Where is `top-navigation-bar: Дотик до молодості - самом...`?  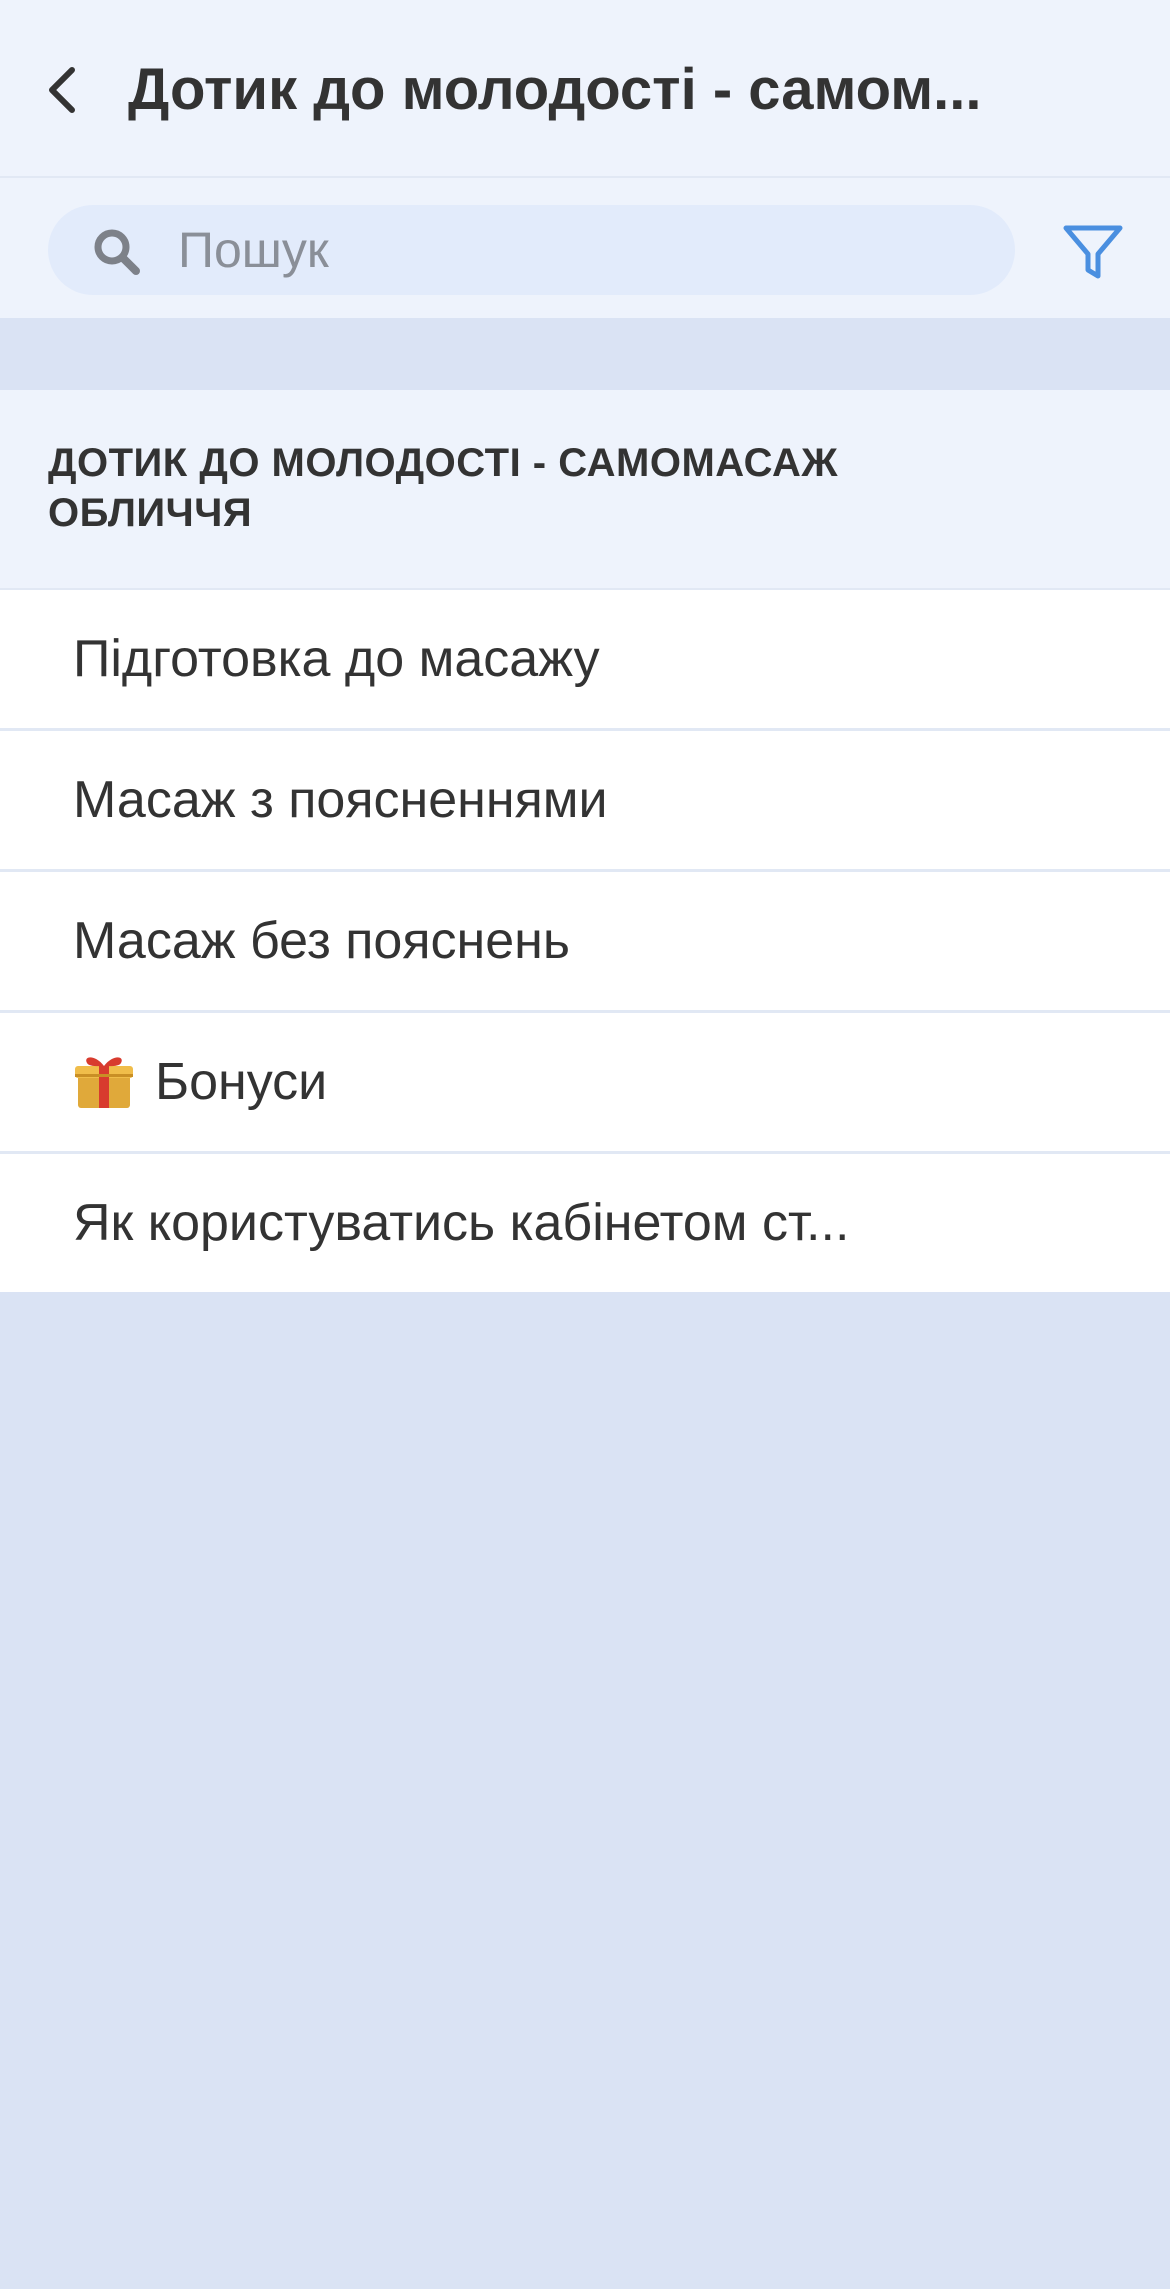
top-navigation-bar: Дотик до молодості - самом... is located at coordinates (585, 89).